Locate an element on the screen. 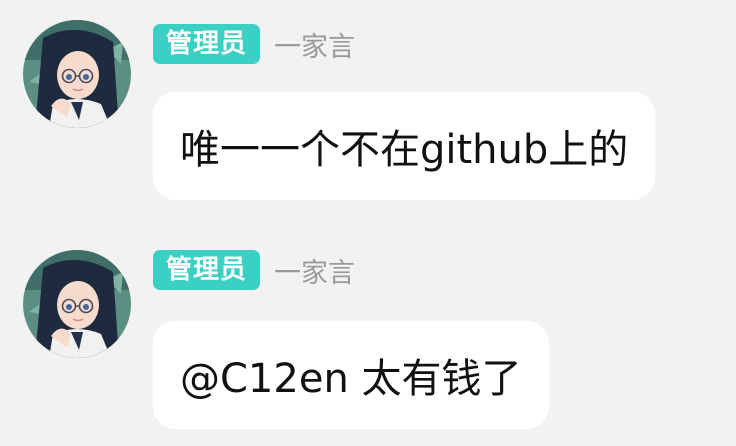 Image resolution: width=736 pixels, height=446 pixels. message-text: 唯一一个不在github上的 is located at coordinates (404, 150).